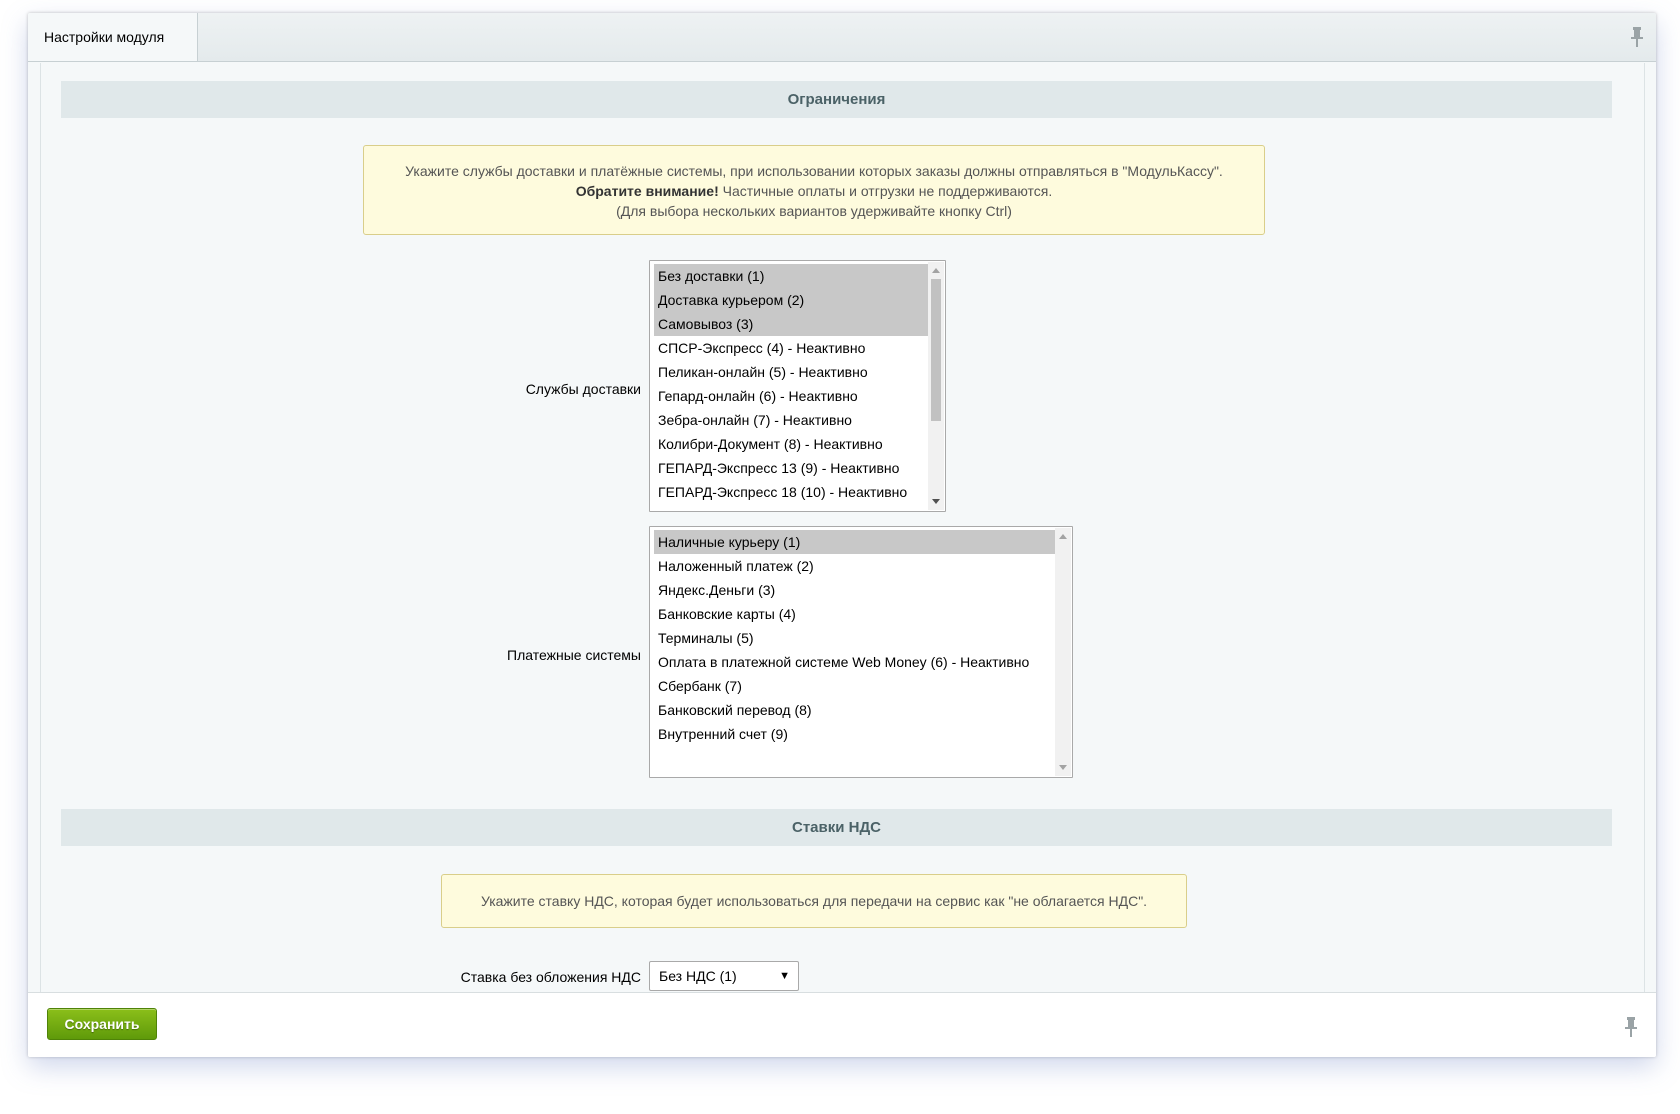 The width and height of the screenshot is (1680, 1114). I want to click on section-heading-restrictions: Ограничения, so click(836, 99).